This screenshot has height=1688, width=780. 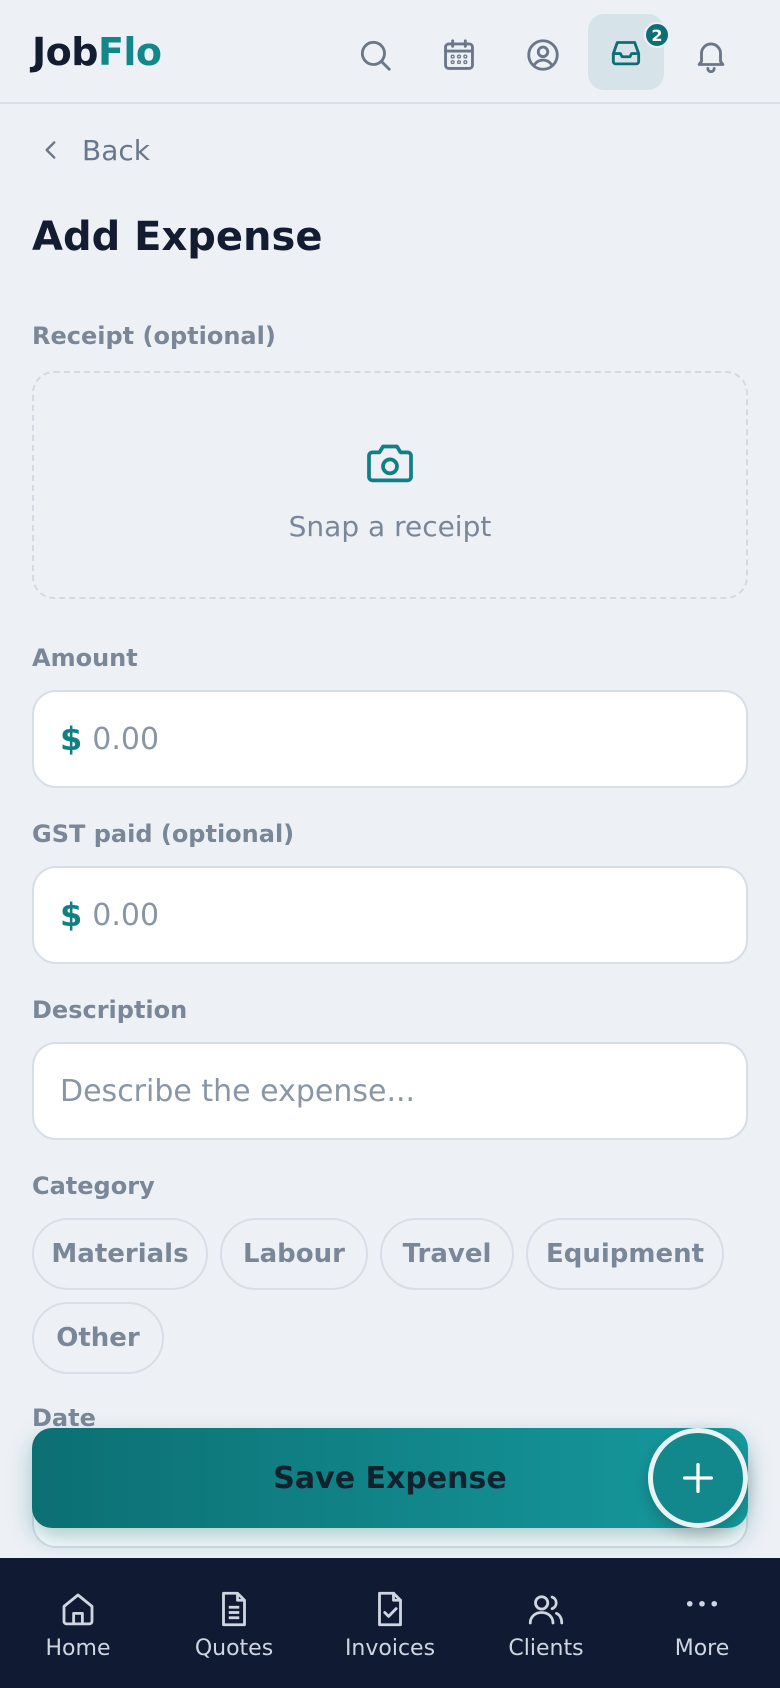 What do you see at coordinates (702, 1603) in the screenshot?
I see `more-dots-icon` at bounding box center [702, 1603].